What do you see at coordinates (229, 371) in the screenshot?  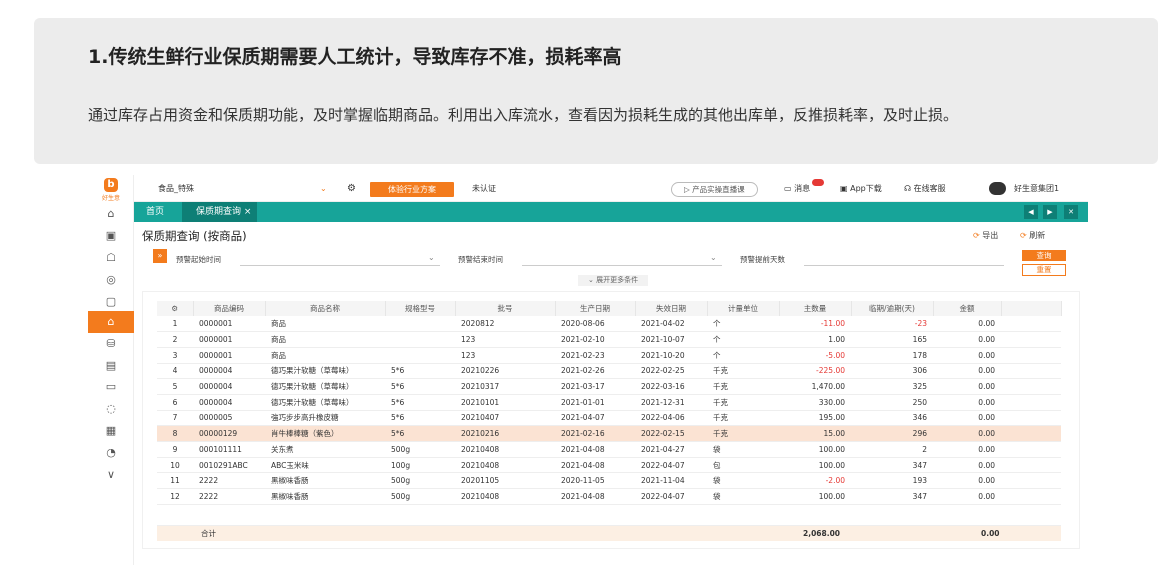 I see `cell-code: 0000004` at bounding box center [229, 371].